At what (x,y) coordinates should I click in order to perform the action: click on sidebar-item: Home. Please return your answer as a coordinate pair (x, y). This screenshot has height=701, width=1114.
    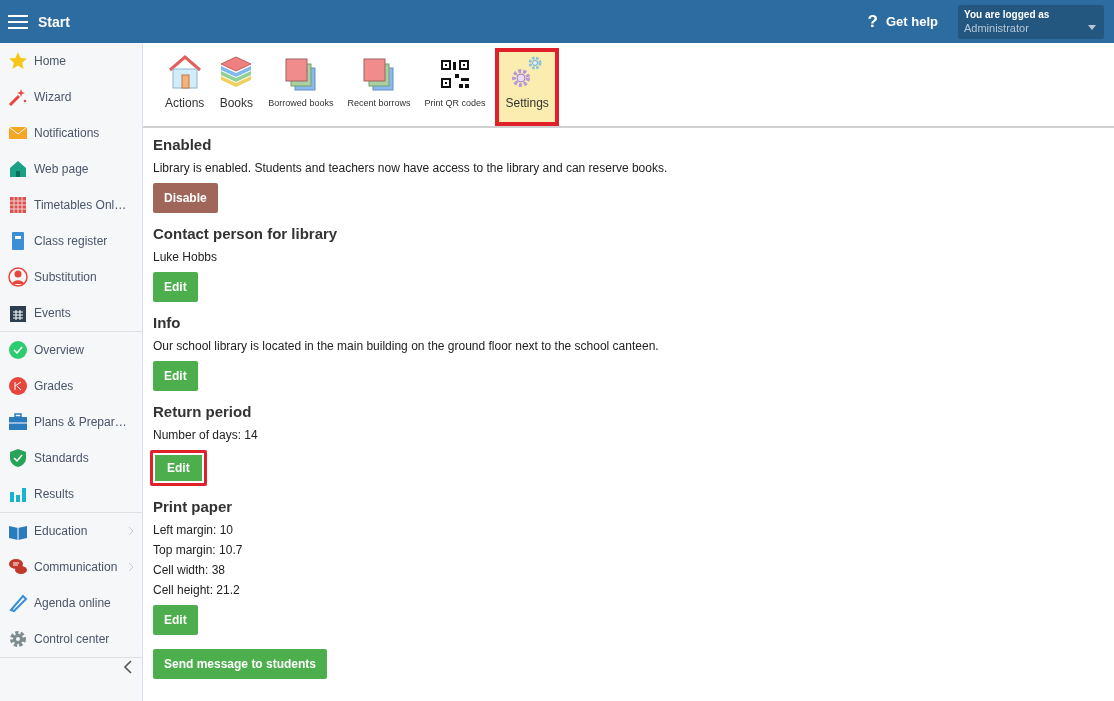
    Looking at the image, I should click on (71, 61).